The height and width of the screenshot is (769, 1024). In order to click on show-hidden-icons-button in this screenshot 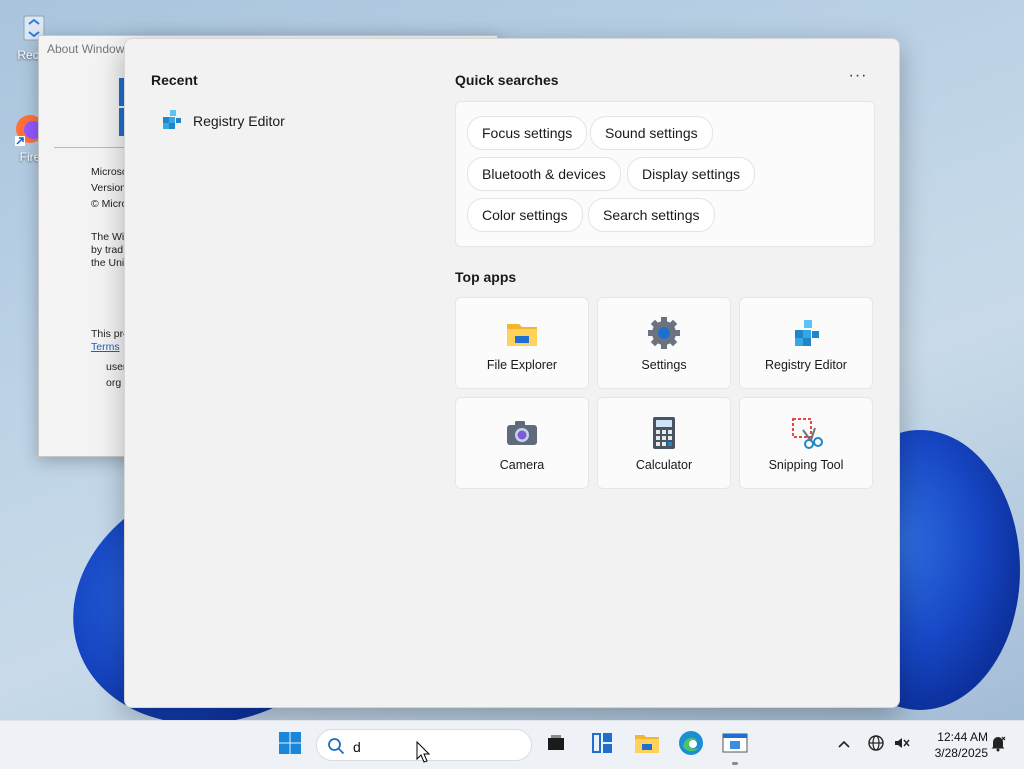, I will do `click(844, 745)`.